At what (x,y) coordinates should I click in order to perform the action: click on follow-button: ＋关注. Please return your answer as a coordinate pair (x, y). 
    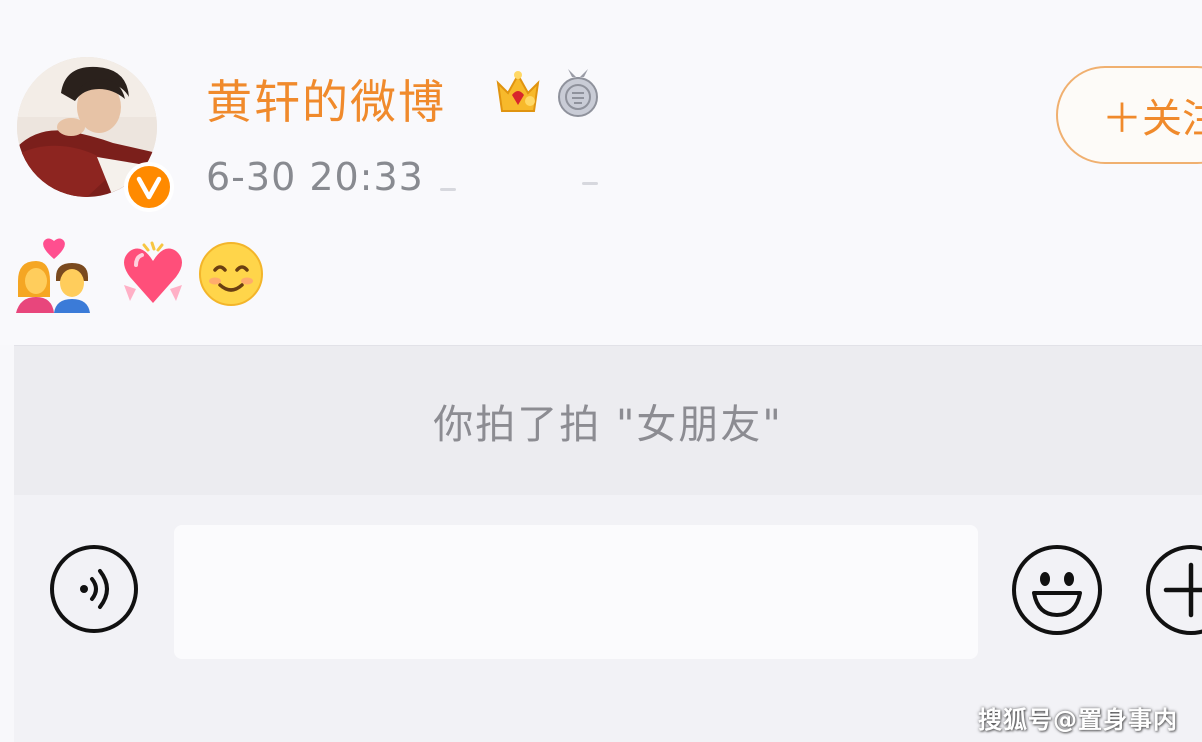
    Looking at the image, I should click on (1129, 115).